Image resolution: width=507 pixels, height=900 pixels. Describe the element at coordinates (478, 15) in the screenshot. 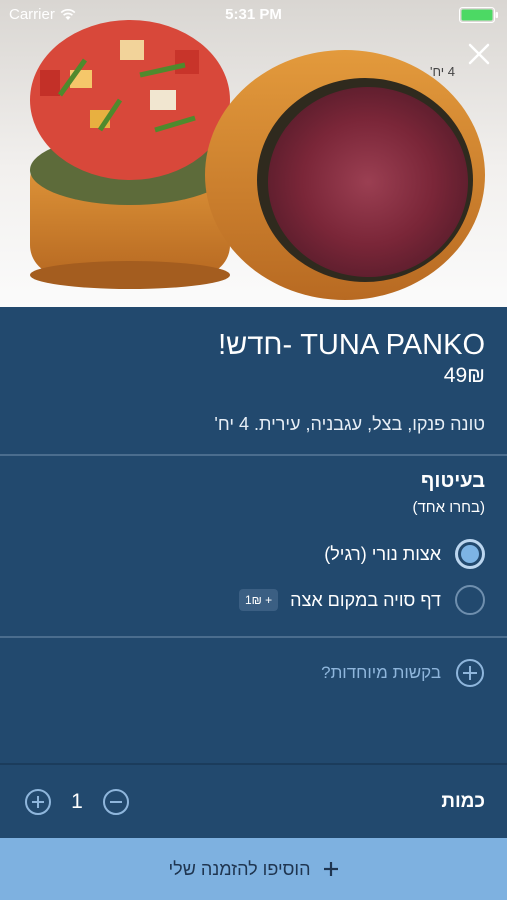

I see `battery-icon` at that location.